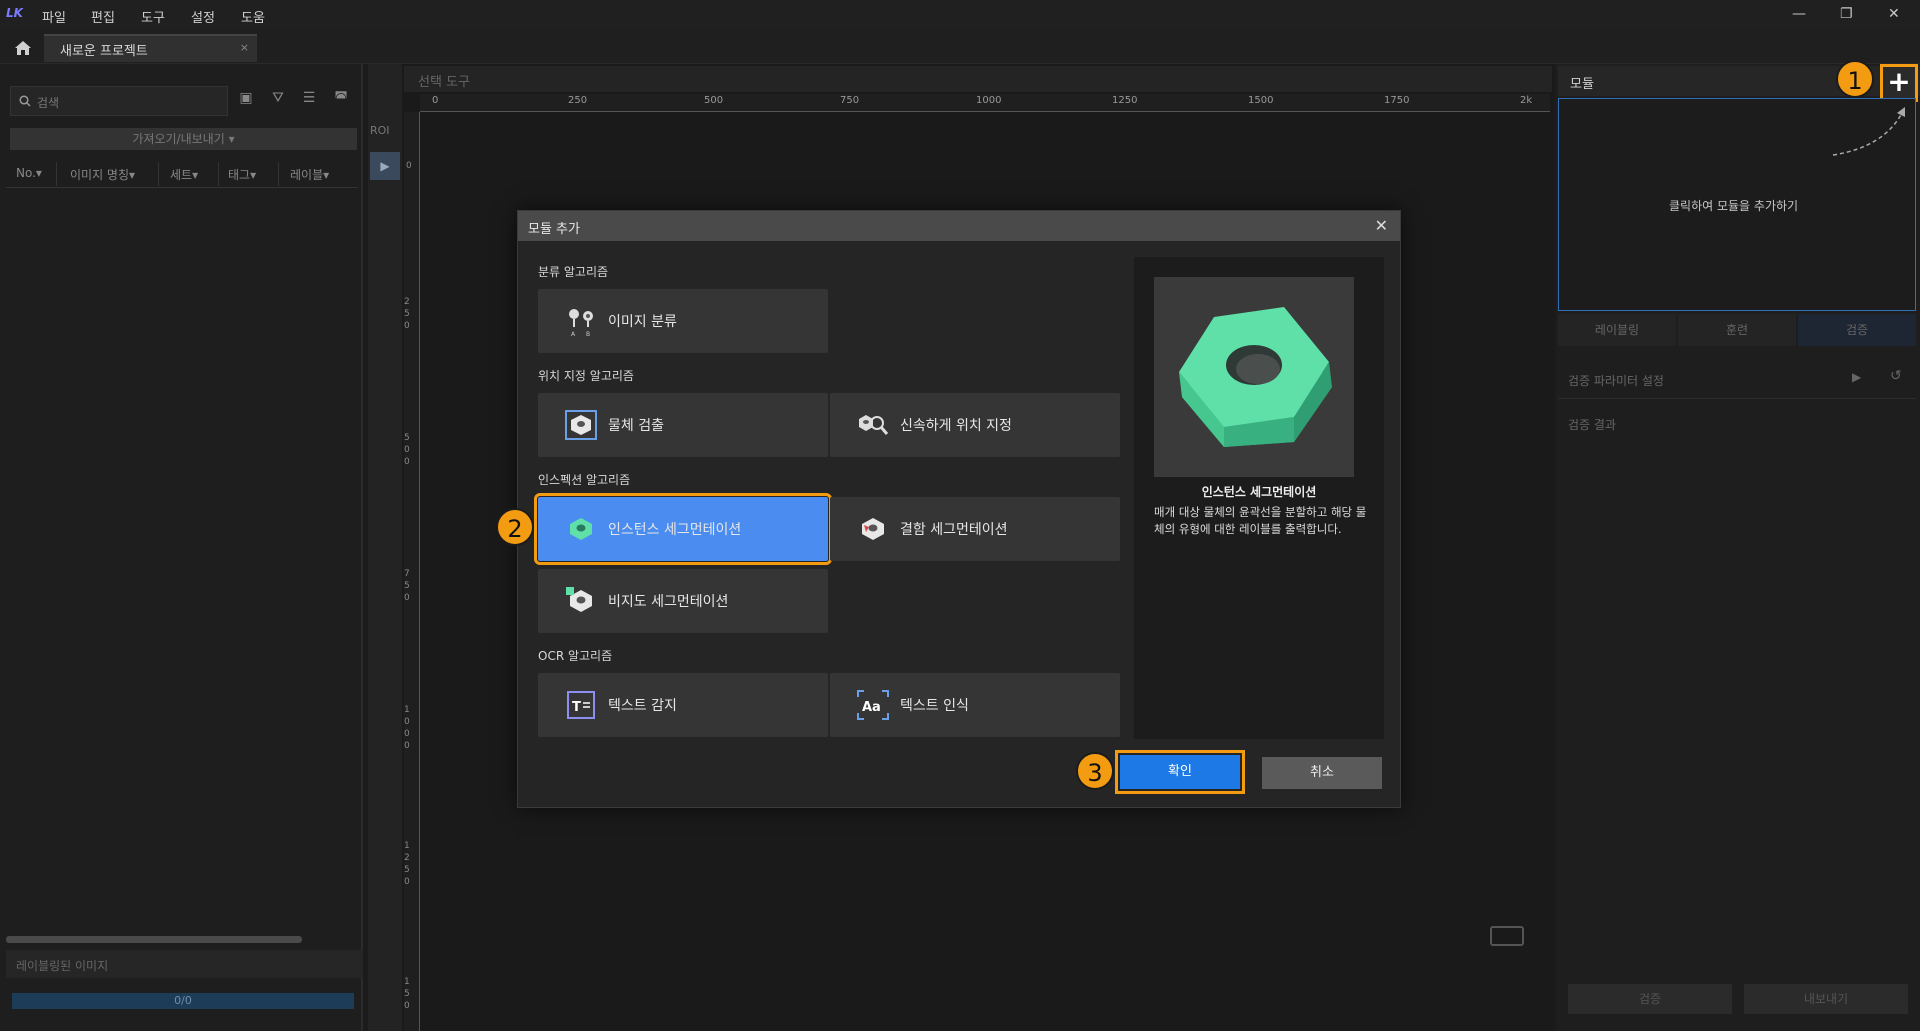 Image resolution: width=1920 pixels, height=1031 pixels. What do you see at coordinates (1526, 100) in the screenshot?
I see `ruler-tick: 2k` at bounding box center [1526, 100].